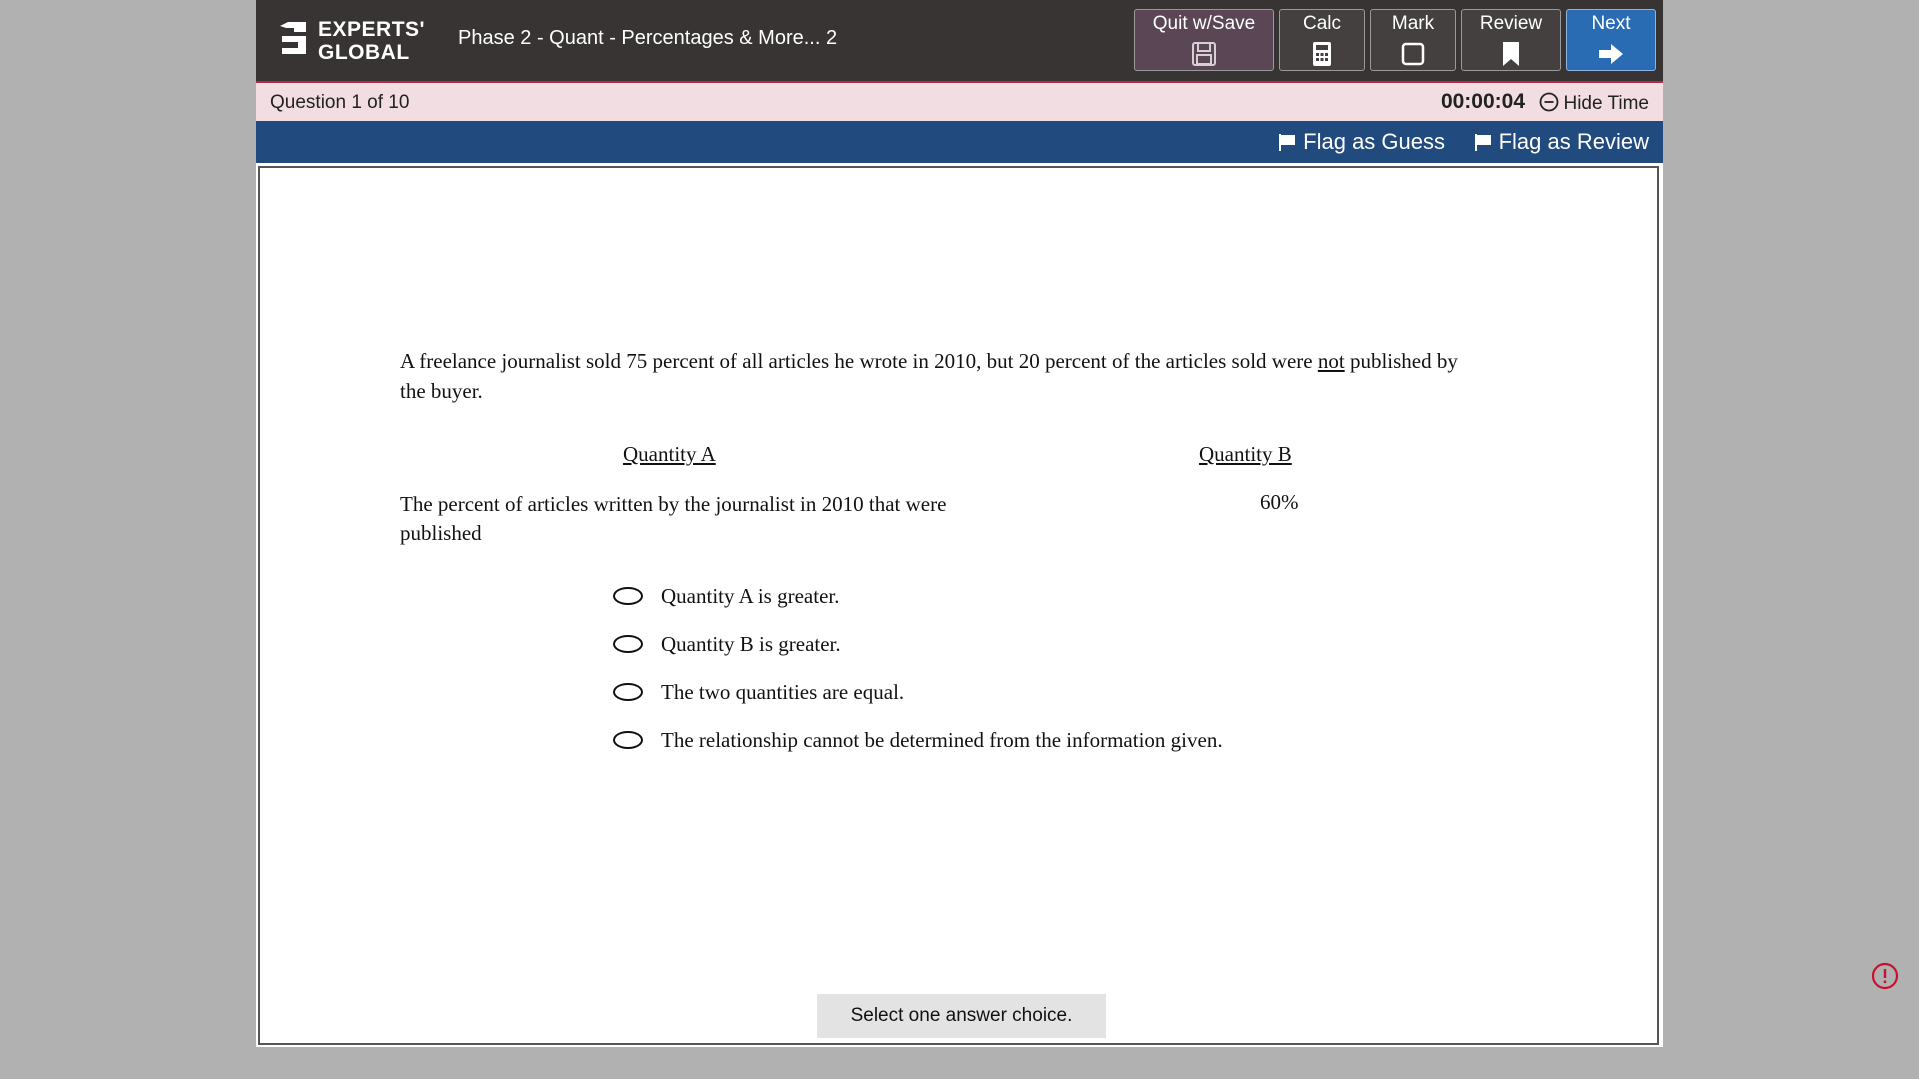  I want to click on quantity-a-heading: Quantity A, so click(669, 454).